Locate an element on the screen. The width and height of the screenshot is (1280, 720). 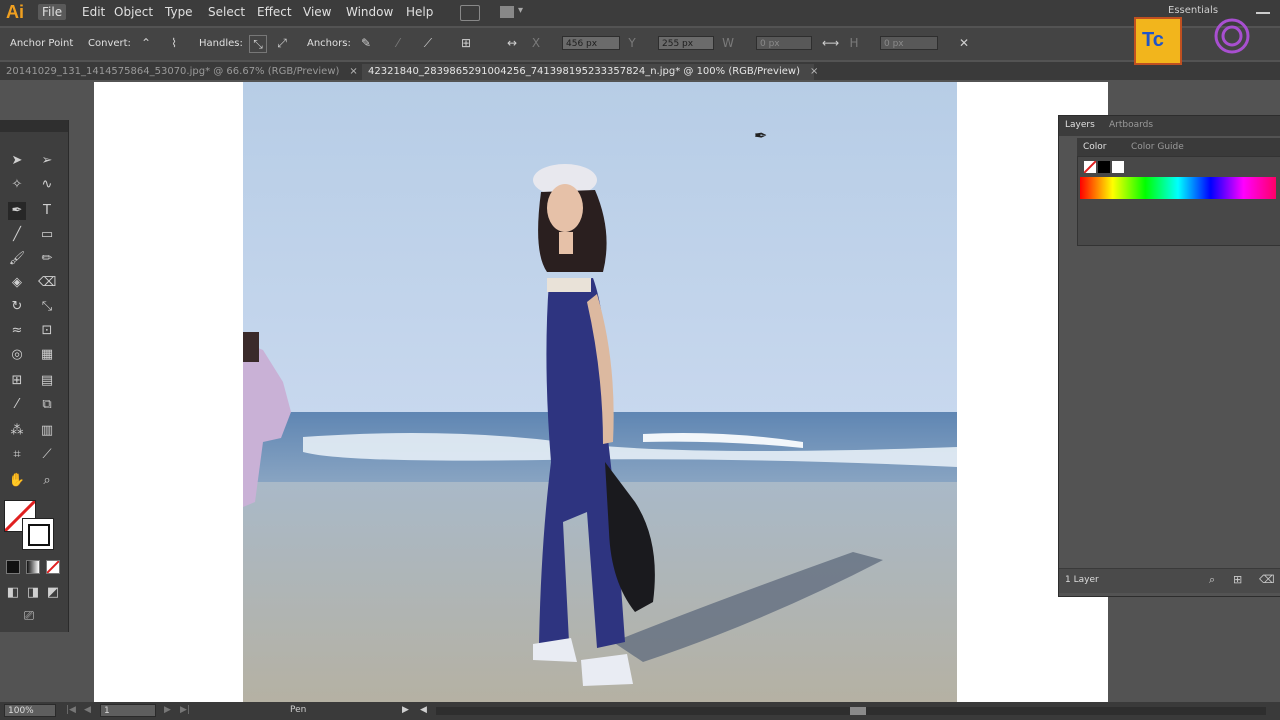
blob-brush-tool-icon: ◈ is located at coordinates (17, 283).